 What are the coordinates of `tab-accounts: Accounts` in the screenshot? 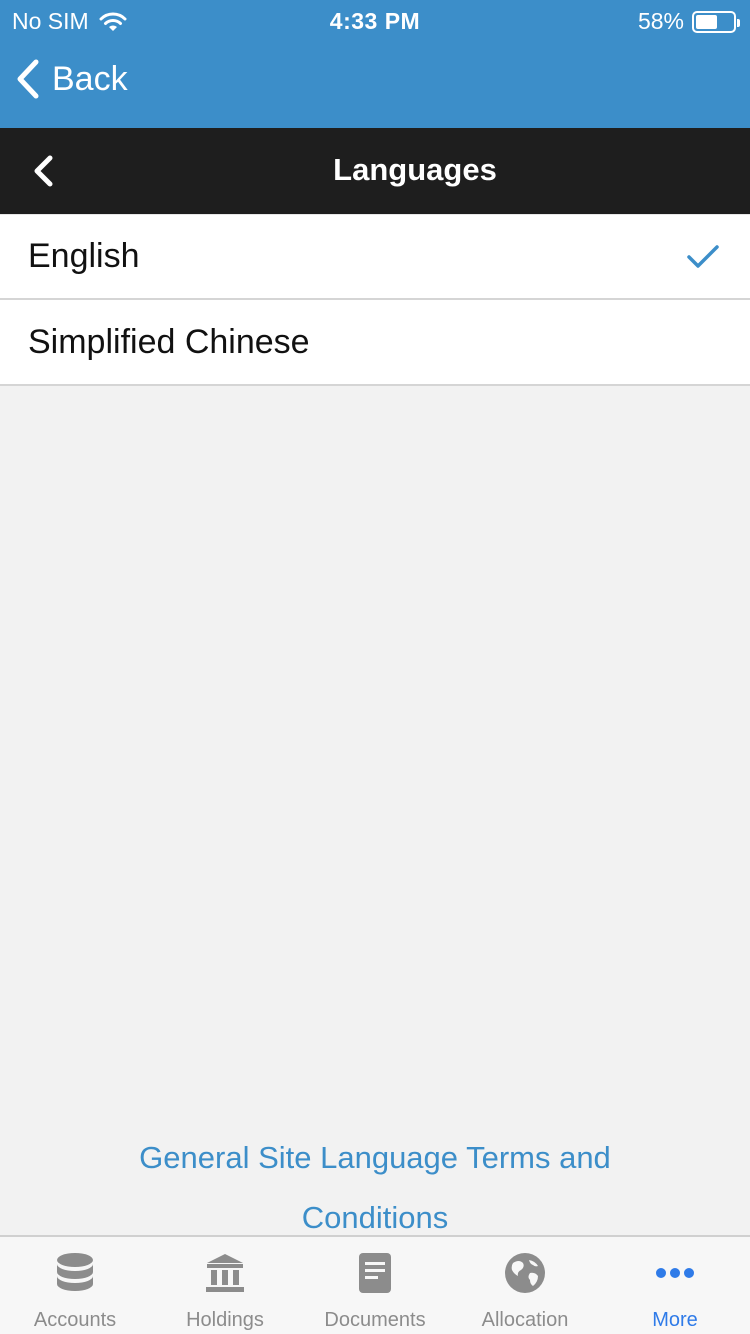 It's located at (75, 1285).